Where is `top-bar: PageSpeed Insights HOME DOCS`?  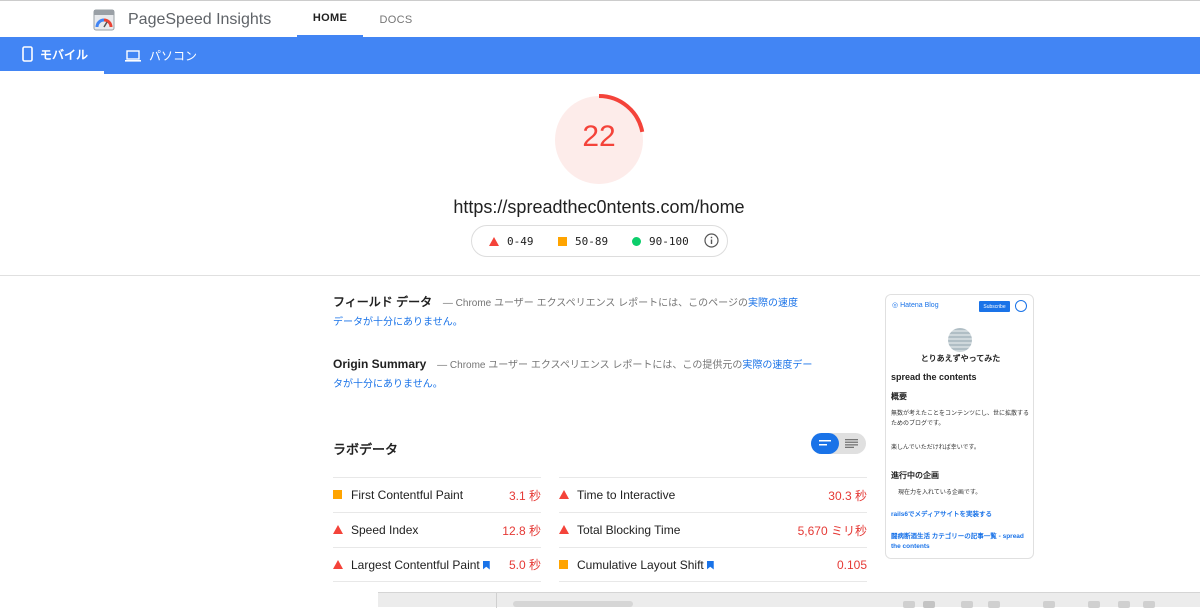 top-bar: PageSpeed Insights HOME DOCS is located at coordinates (600, 19).